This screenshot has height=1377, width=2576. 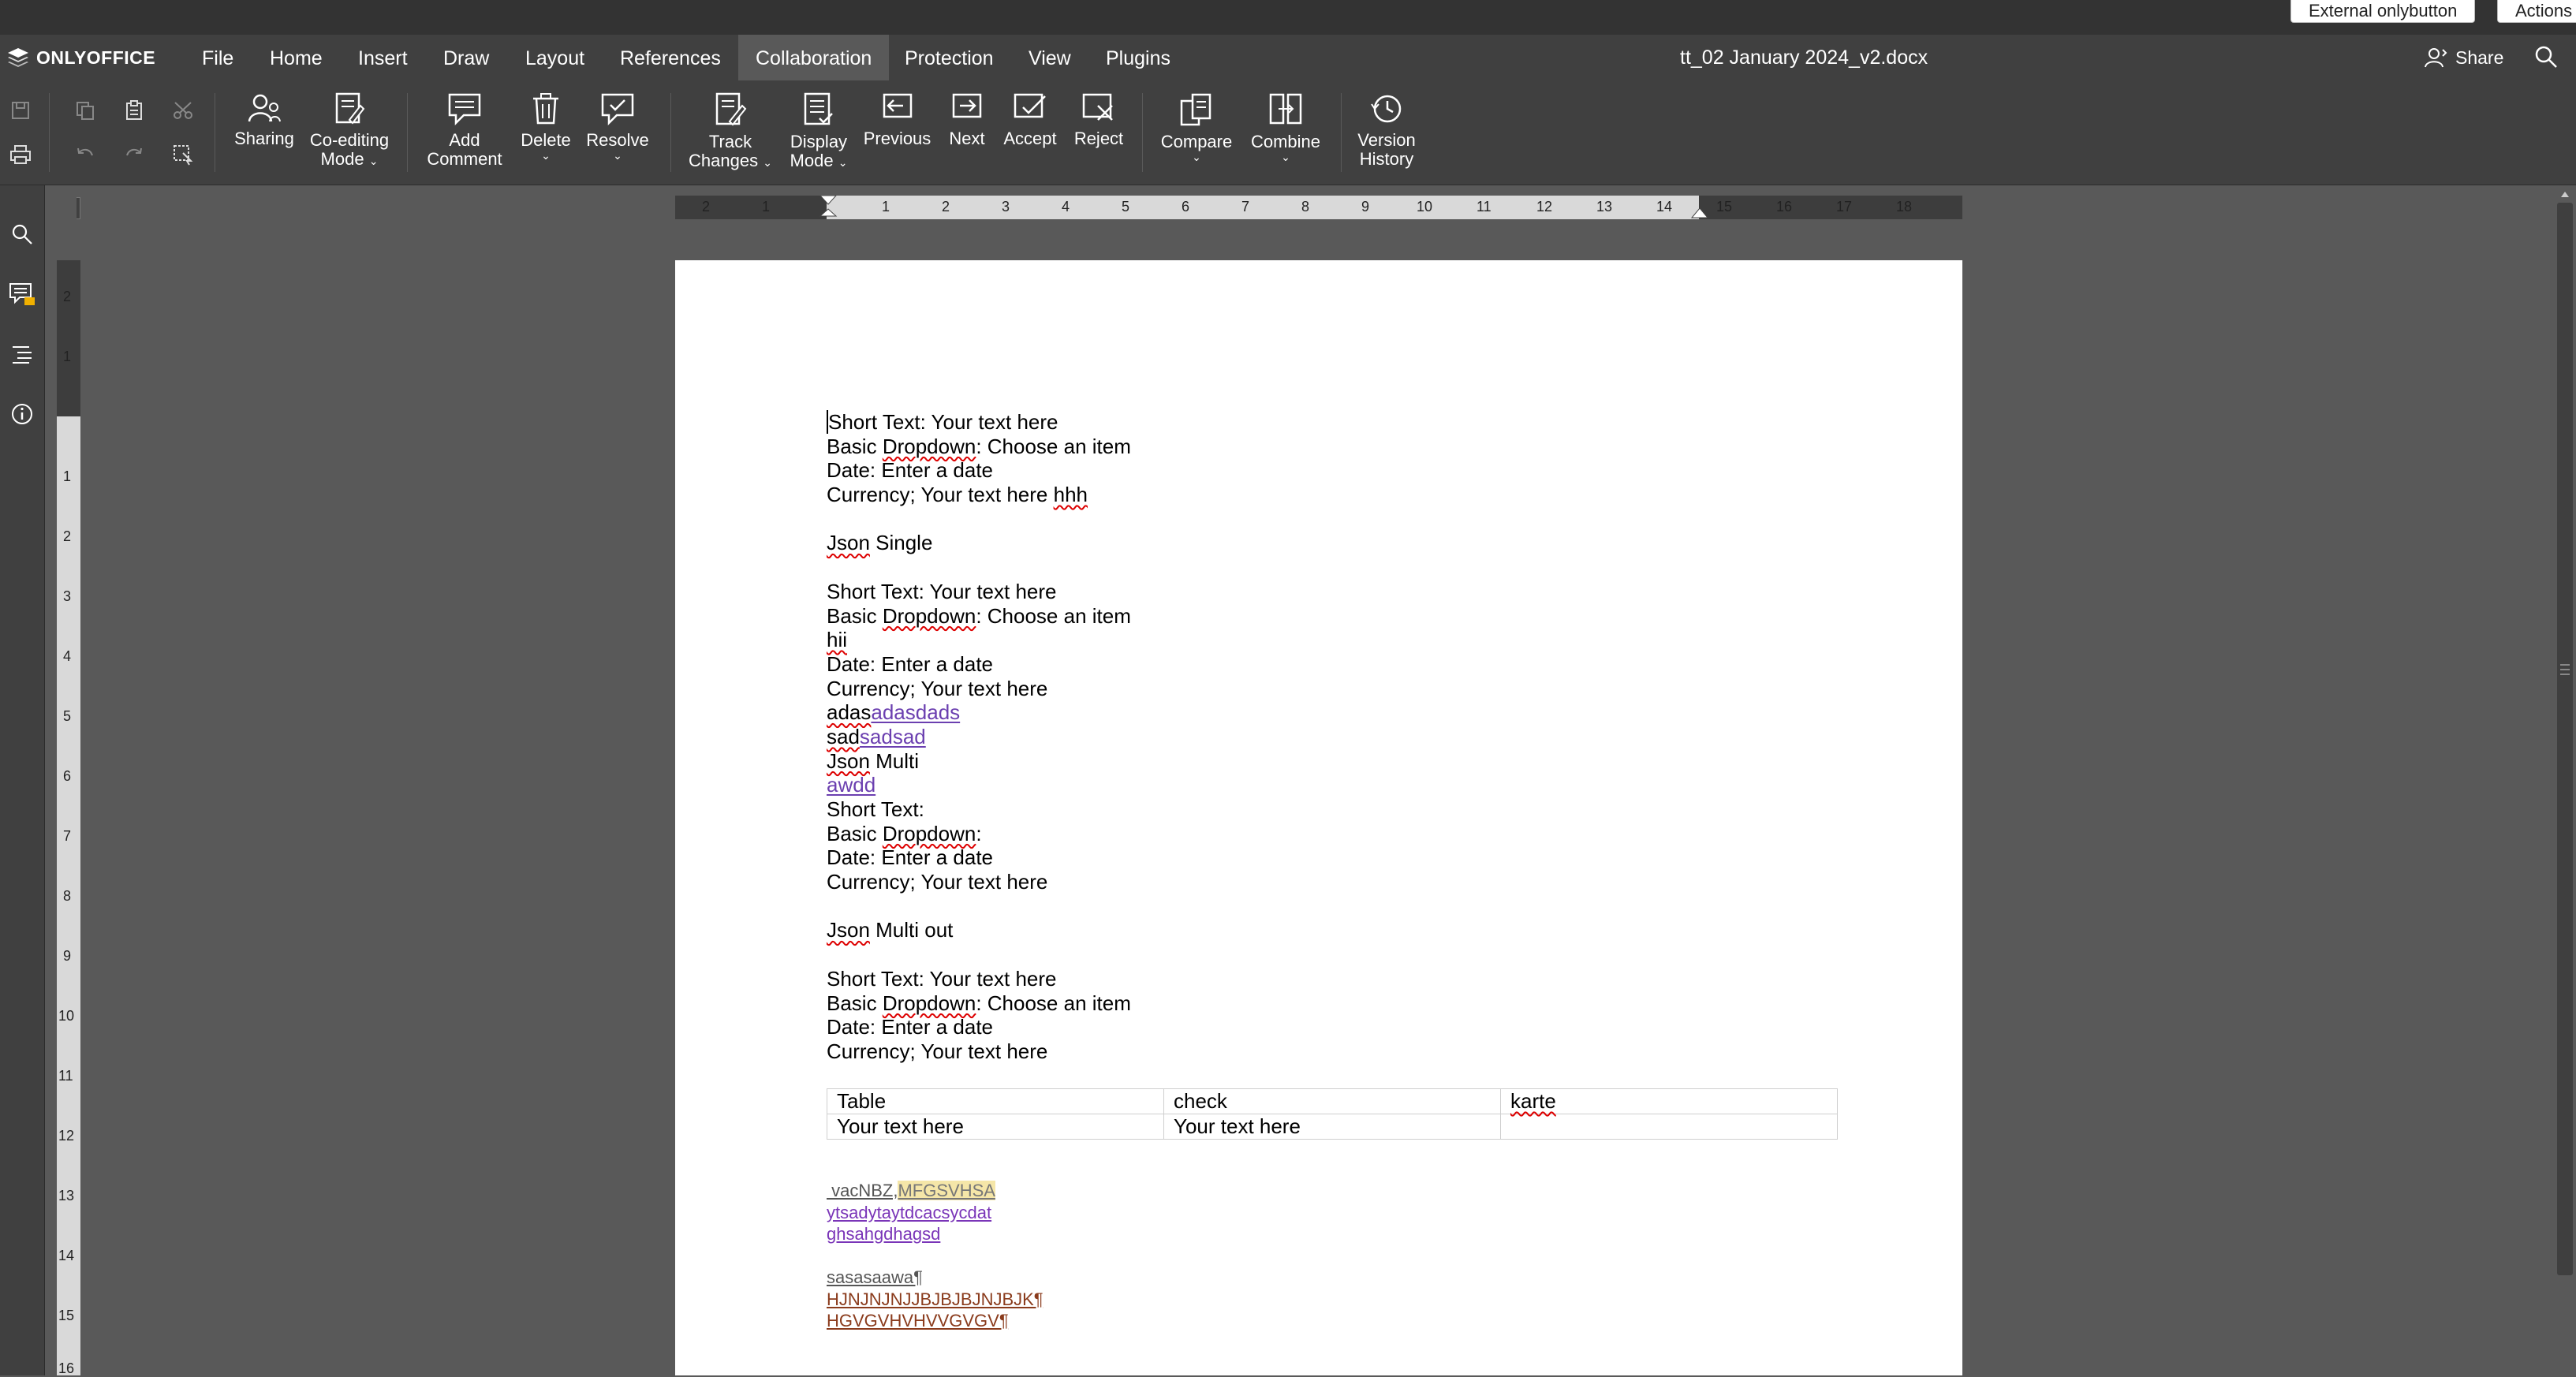 What do you see at coordinates (730, 130) in the screenshot?
I see `track-changes-button: Track Changes ⌄` at bounding box center [730, 130].